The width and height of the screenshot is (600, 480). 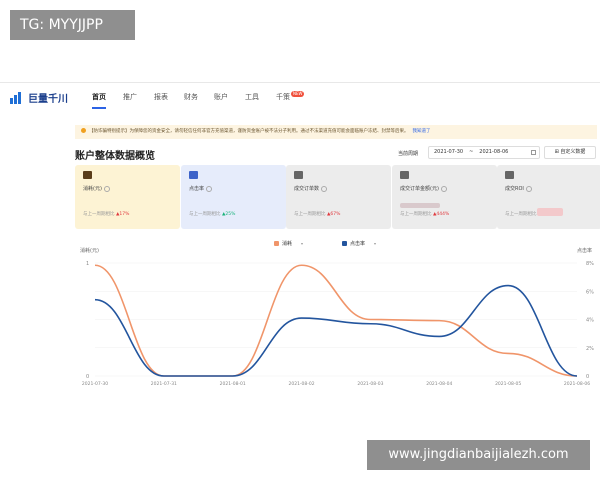 What do you see at coordinates (439, 384) in the screenshot?
I see `x-tick-label: 2021-08-04` at bounding box center [439, 384].